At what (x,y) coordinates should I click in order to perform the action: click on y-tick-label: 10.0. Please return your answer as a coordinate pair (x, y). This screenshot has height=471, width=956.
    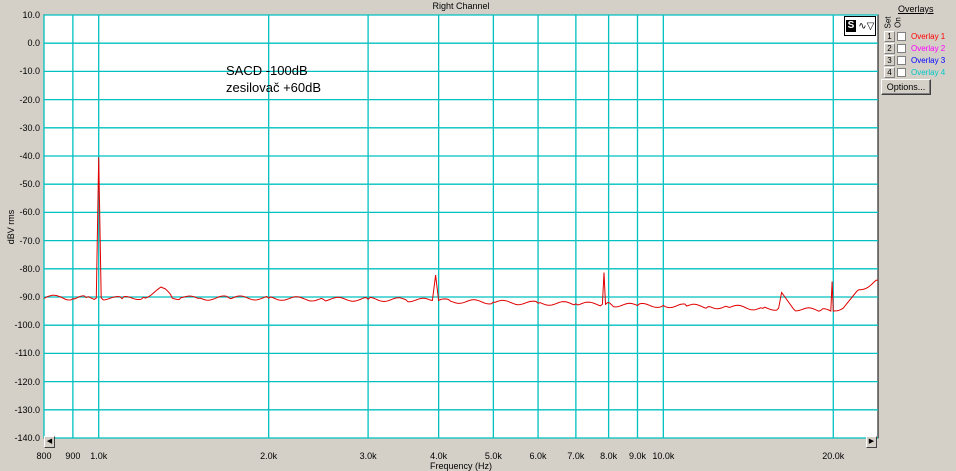
    Looking at the image, I should click on (31, 15).